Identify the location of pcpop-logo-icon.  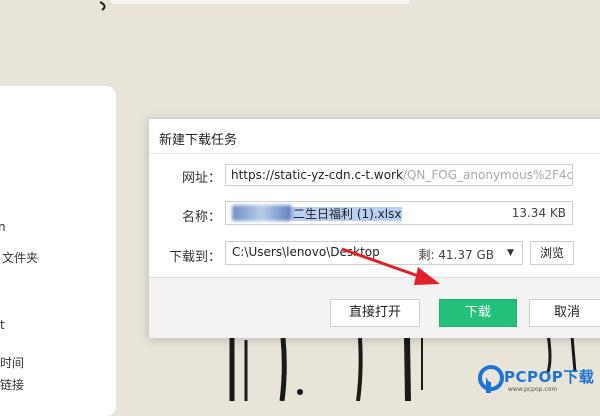
(491, 379).